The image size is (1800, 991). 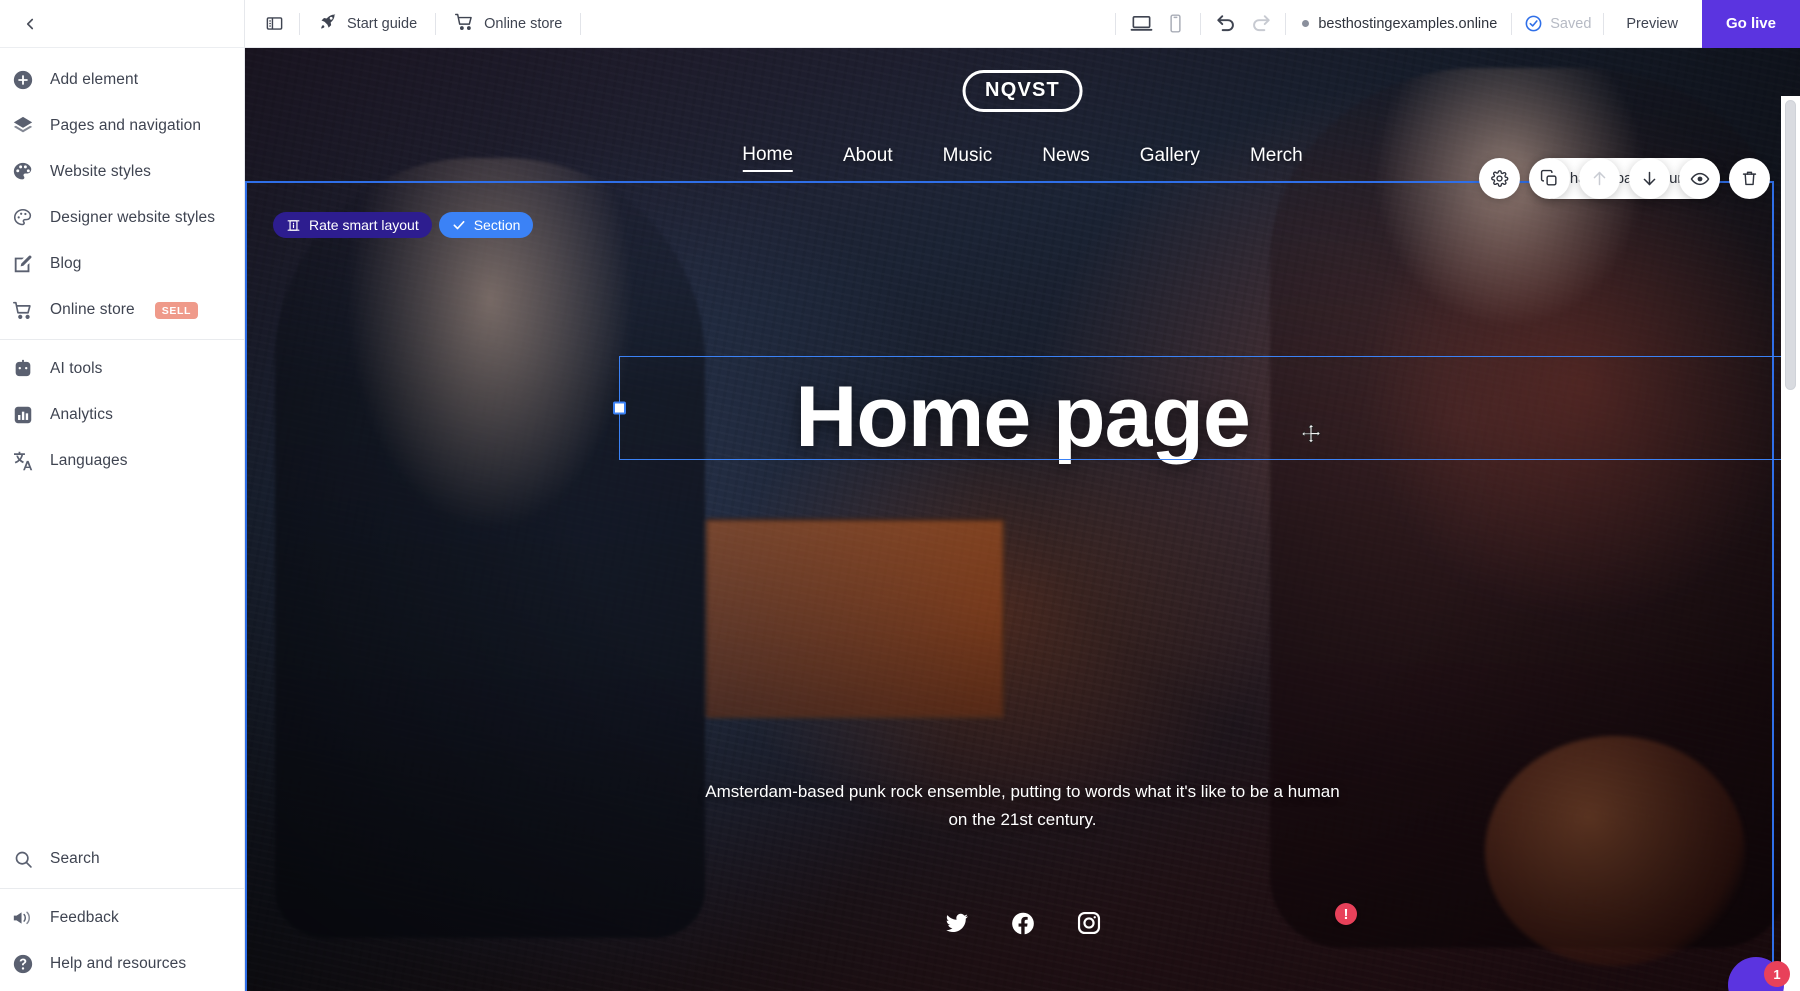 What do you see at coordinates (968, 158) in the screenshot?
I see `site-nav-item-music: Music` at bounding box center [968, 158].